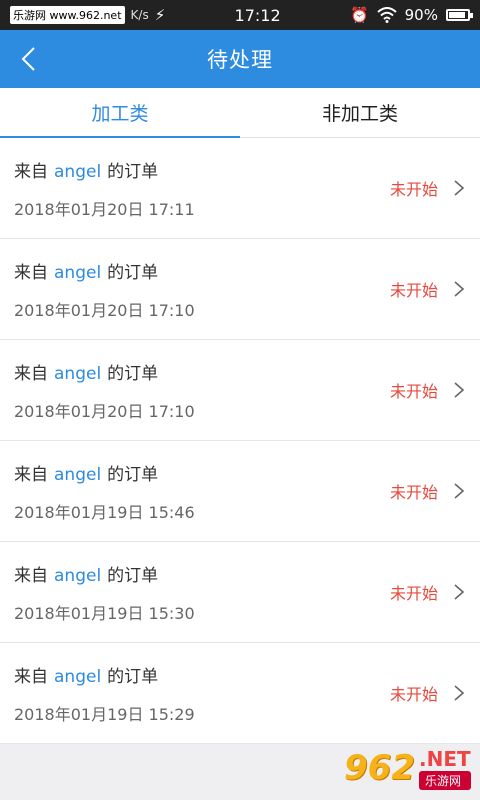 The height and width of the screenshot is (800, 480). What do you see at coordinates (202, 693) in the screenshot?
I see `order-info: 来自 angel 的订单 2018年01月19日 15:29` at bounding box center [202, 693].